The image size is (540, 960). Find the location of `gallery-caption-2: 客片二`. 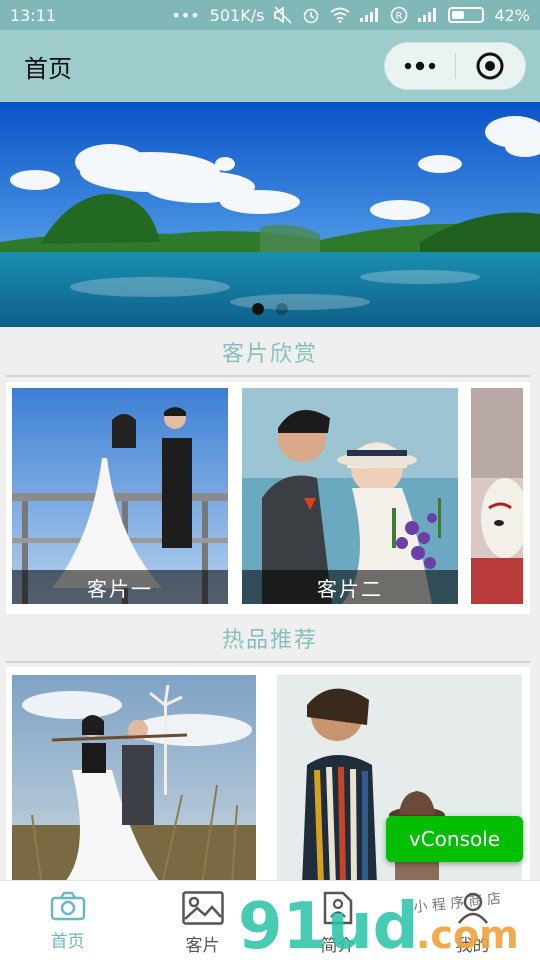

gallery-caption-2: 客片二 is located at coordinates (350, 587).